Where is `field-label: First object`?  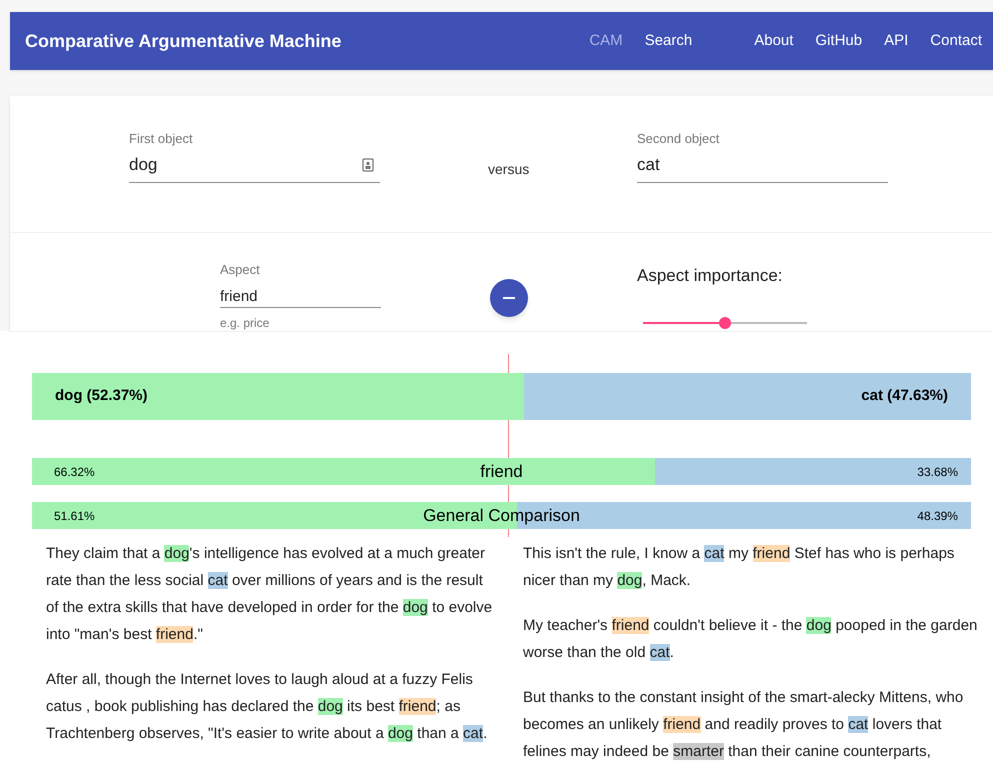 field-label: First object is located at coordinates (161, 139).